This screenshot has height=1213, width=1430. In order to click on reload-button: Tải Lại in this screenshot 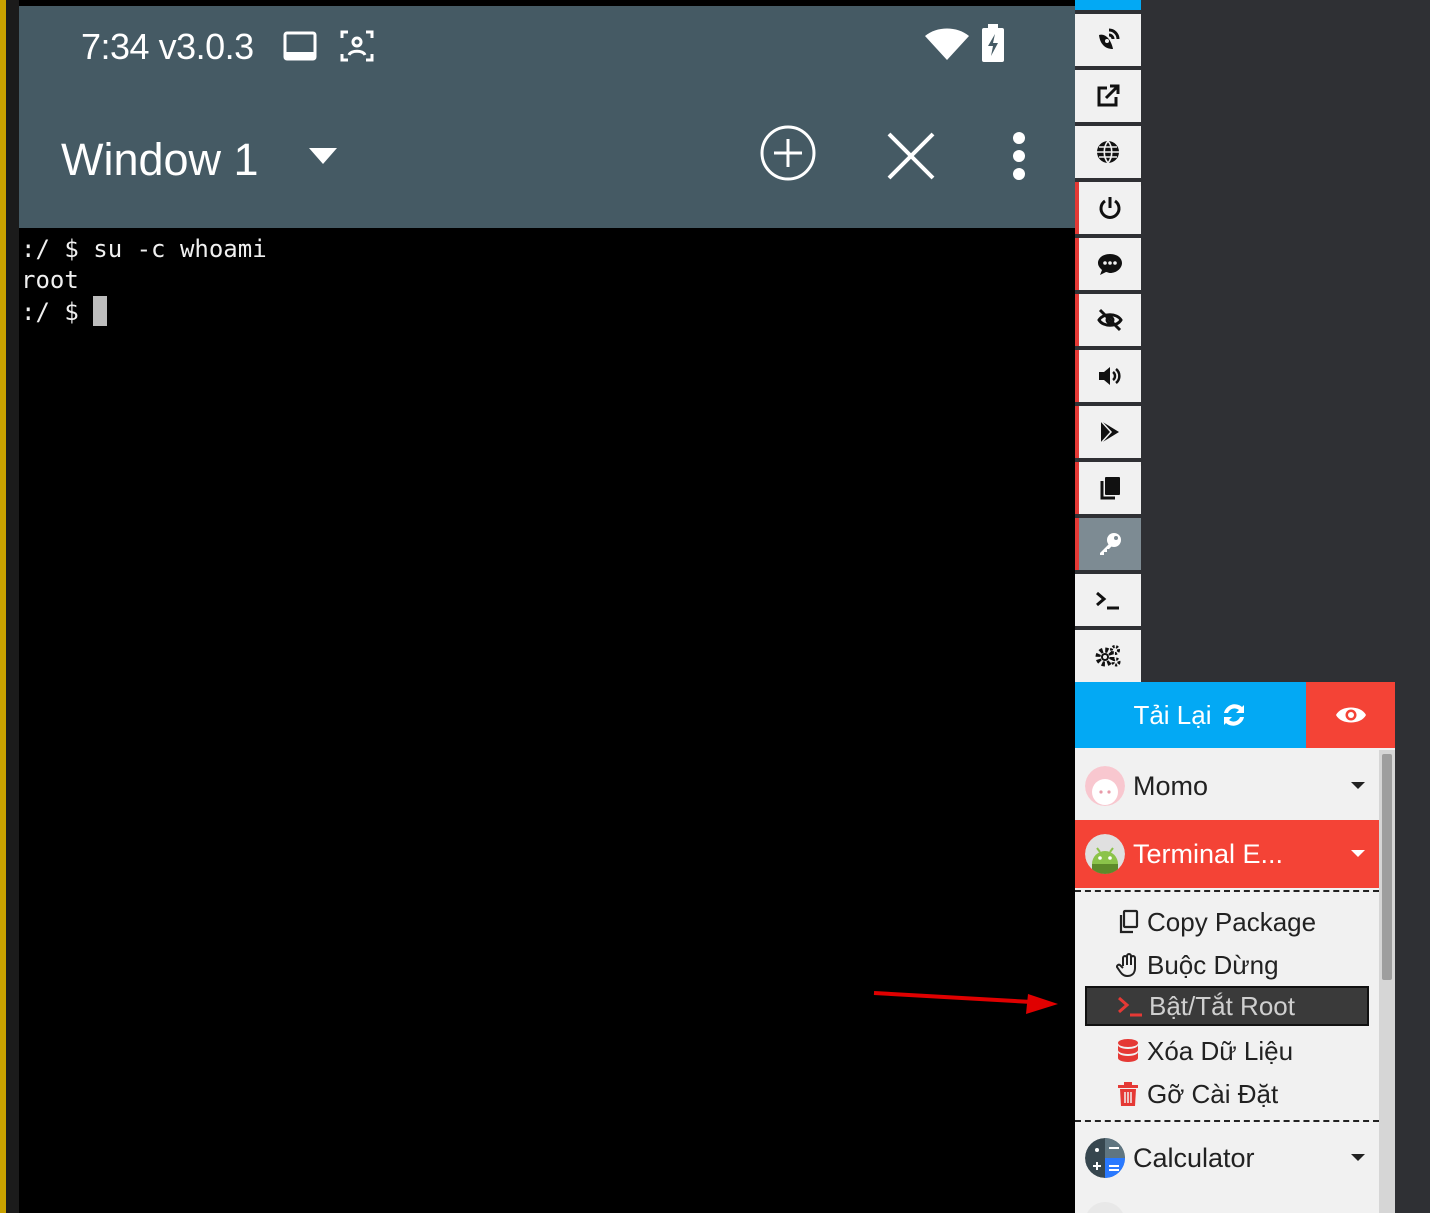, I will do `click(1190, 715)`.